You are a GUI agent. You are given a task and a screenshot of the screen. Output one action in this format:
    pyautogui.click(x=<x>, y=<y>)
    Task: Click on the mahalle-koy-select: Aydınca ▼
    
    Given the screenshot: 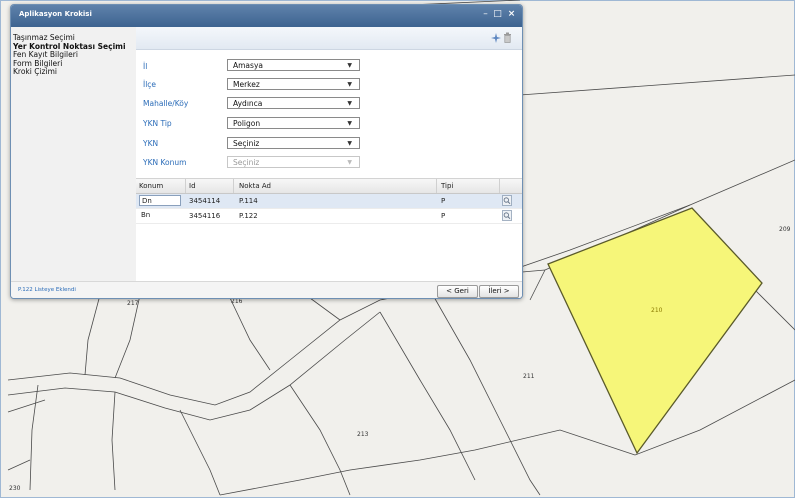 What is the action you would take?
    pyautogui.click(x=293, y=103)
    